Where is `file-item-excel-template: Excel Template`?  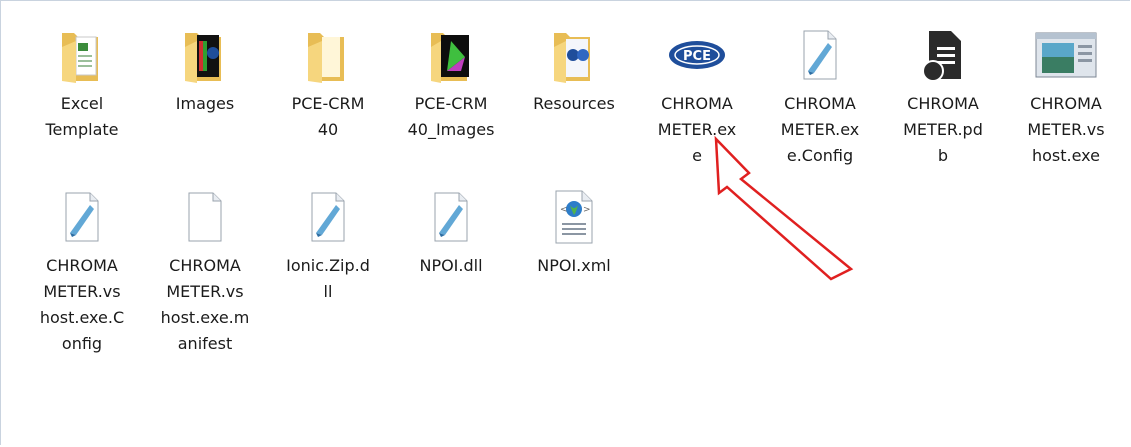 file-item-excel-template: Excel Template is located at coordinates (82, 83).